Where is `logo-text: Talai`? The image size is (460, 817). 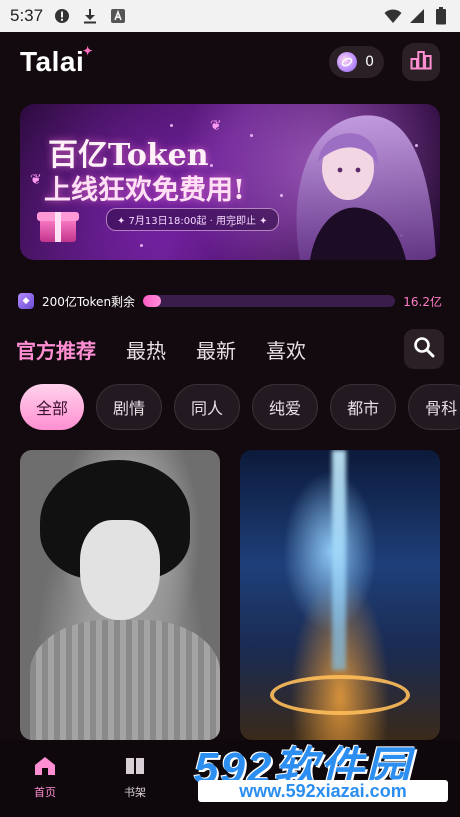 logo-text: Talai is located at coordinates (52, 61).